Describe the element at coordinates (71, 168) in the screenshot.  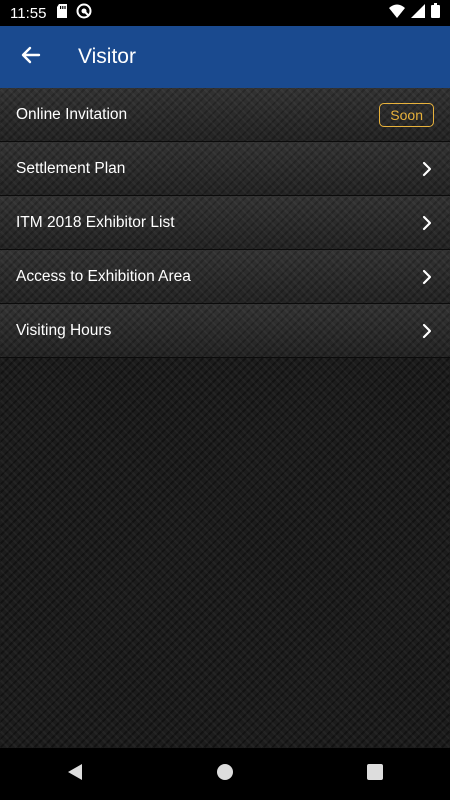
I see `menu-item-label: Settlement Plan` at that location.